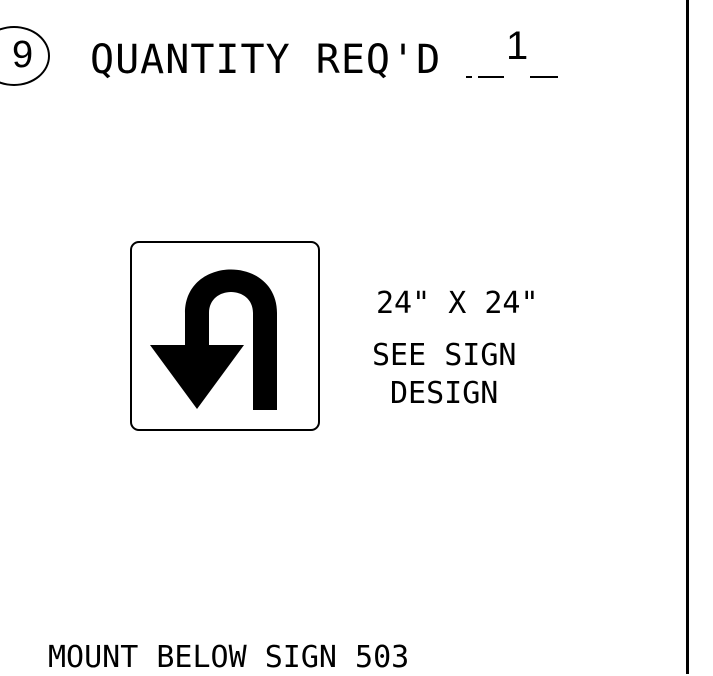 The height and width of the screenshot is (676, 713). I want to click on quantity-underline-dash, so click(469, 77).